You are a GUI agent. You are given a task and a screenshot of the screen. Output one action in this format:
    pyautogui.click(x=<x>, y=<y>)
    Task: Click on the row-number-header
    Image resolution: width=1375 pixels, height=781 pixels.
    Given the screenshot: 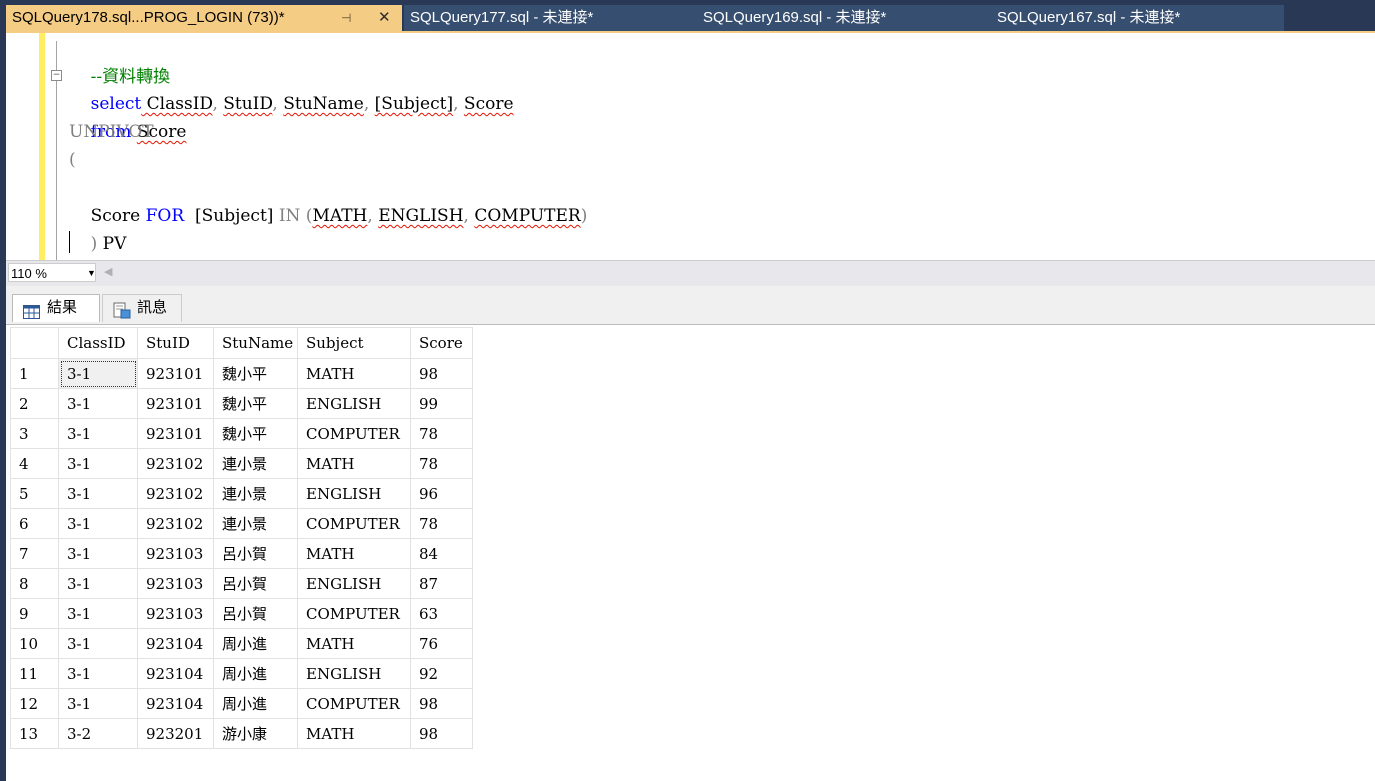 What is the action you would take?
    pyautogui.click(x=34, y=343)
    